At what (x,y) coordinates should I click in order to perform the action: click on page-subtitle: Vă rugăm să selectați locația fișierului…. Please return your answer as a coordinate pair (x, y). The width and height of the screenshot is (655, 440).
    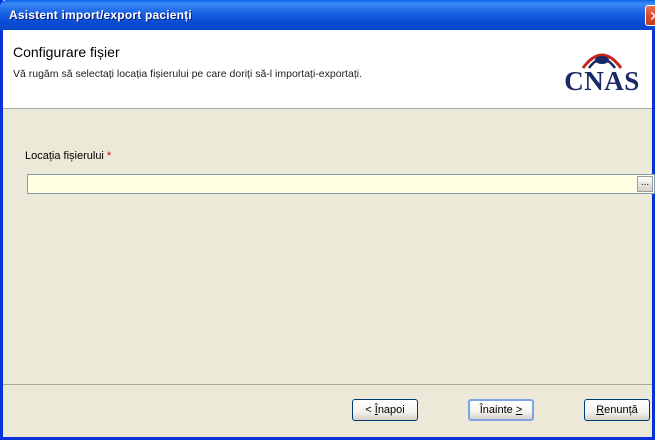
    Looking at the image, I should click on (187, 74).